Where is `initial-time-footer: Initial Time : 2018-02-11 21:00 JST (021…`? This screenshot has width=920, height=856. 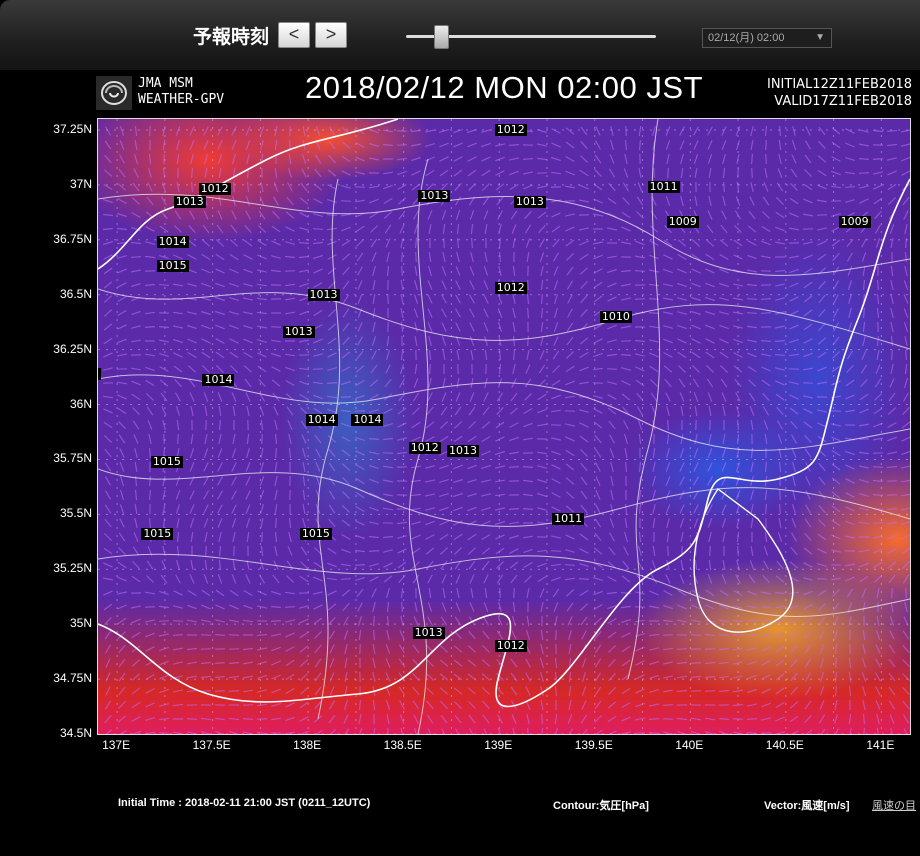 initial-time-footer: Initial Time : 2018-02-11 21:00 JST (021… is located at coordinates (244, 803).